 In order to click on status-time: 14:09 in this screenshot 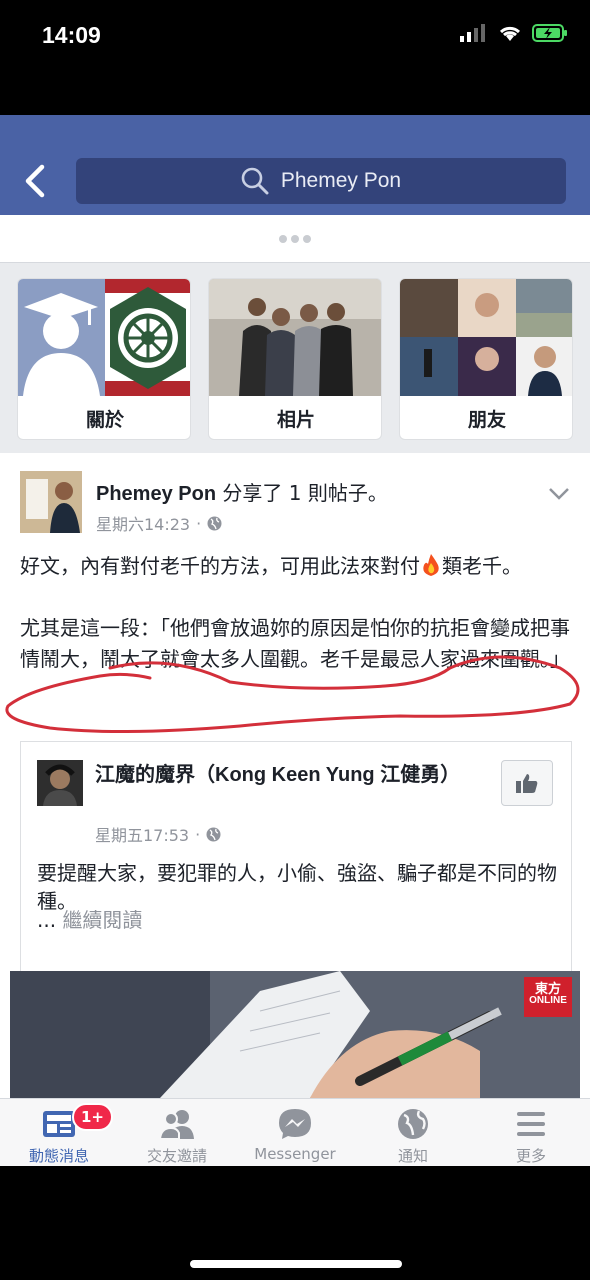, I will do `click(71, 35)`.